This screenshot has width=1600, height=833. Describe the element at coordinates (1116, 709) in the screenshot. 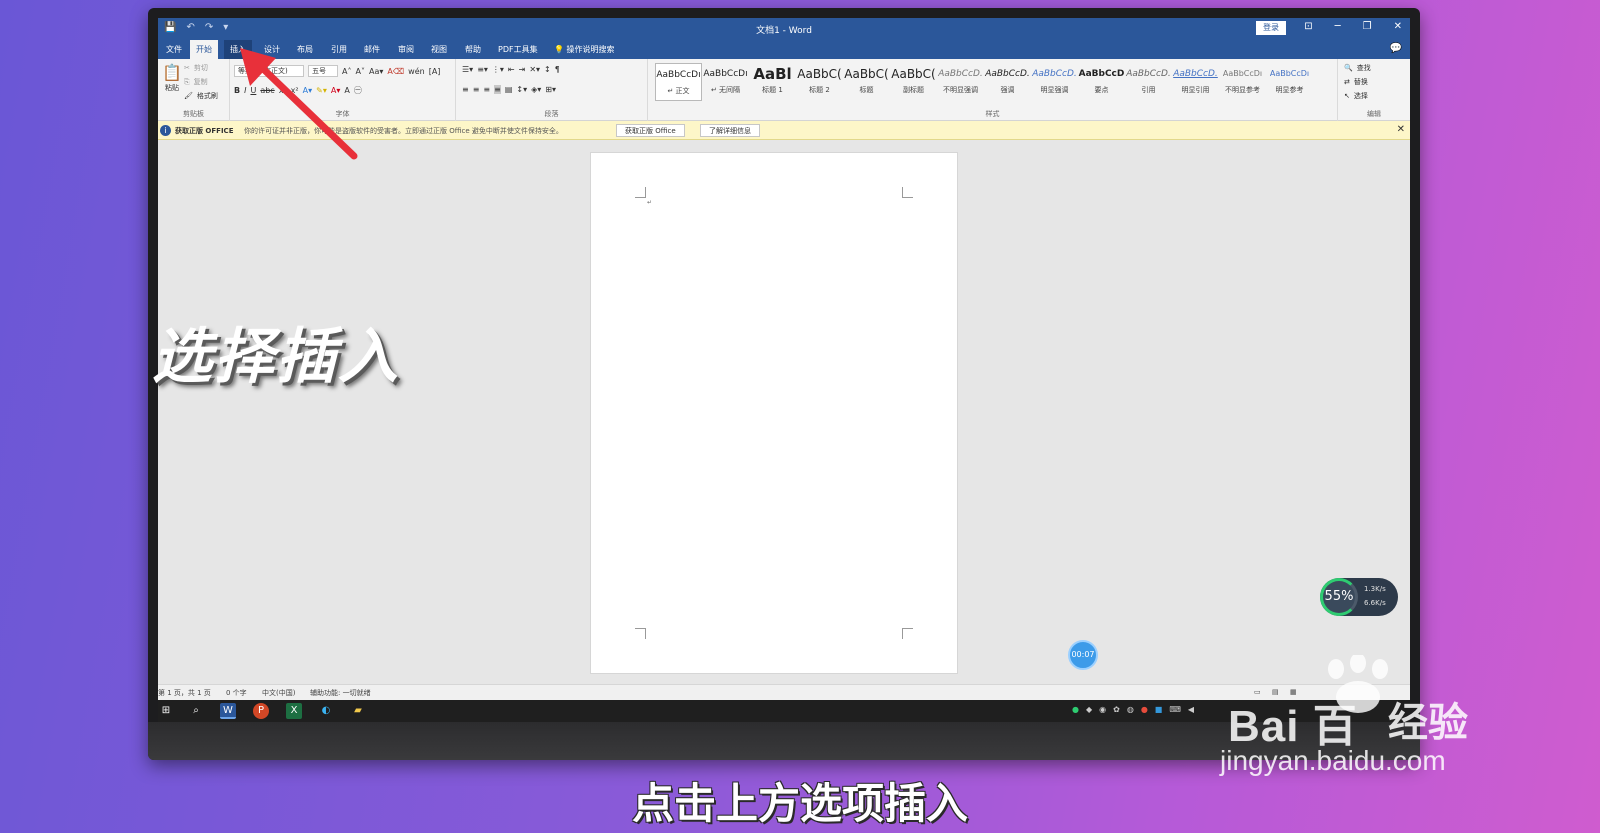

I see `app-tray-icon: ✿` at that location.